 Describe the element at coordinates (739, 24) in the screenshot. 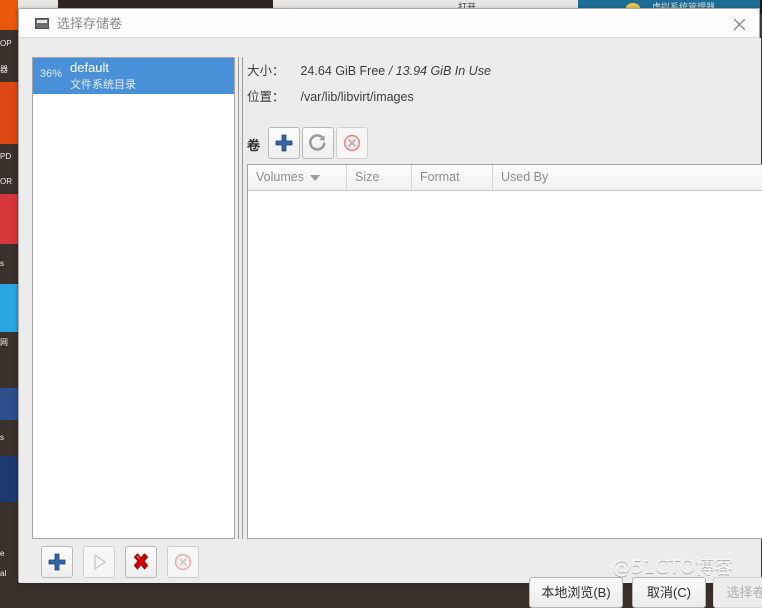

I see `close-icon` at that location.